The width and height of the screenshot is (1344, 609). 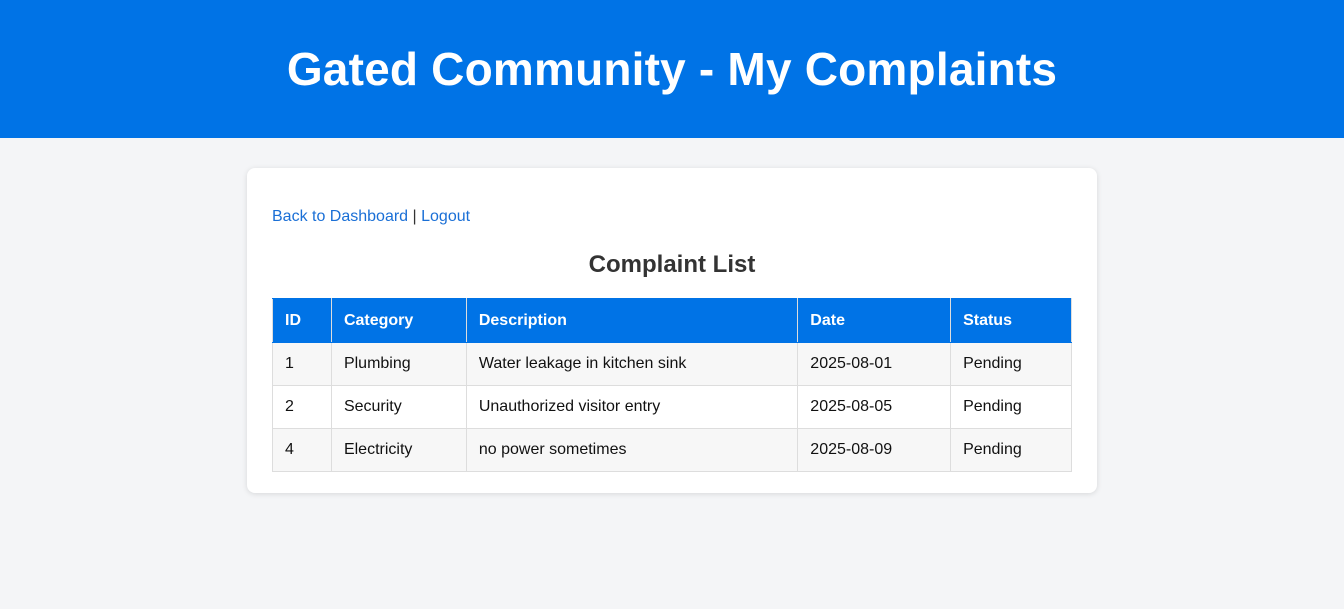 What do you see at coordinates (398, 450) in the screenshot?
I see `cell-category: Electricity` at bounding box center [398, 450].